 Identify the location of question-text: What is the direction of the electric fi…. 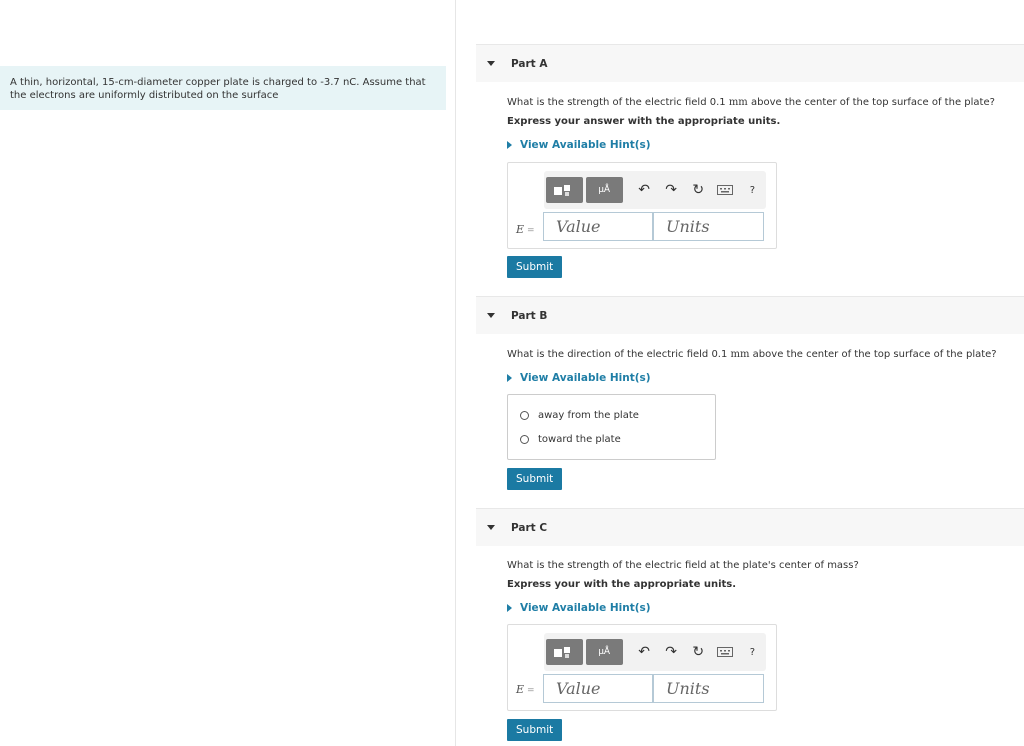
(619, 354).